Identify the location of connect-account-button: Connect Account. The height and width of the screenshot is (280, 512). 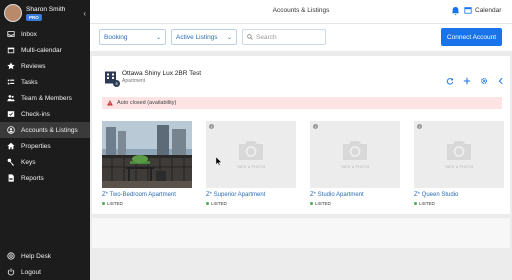
(471, 37).